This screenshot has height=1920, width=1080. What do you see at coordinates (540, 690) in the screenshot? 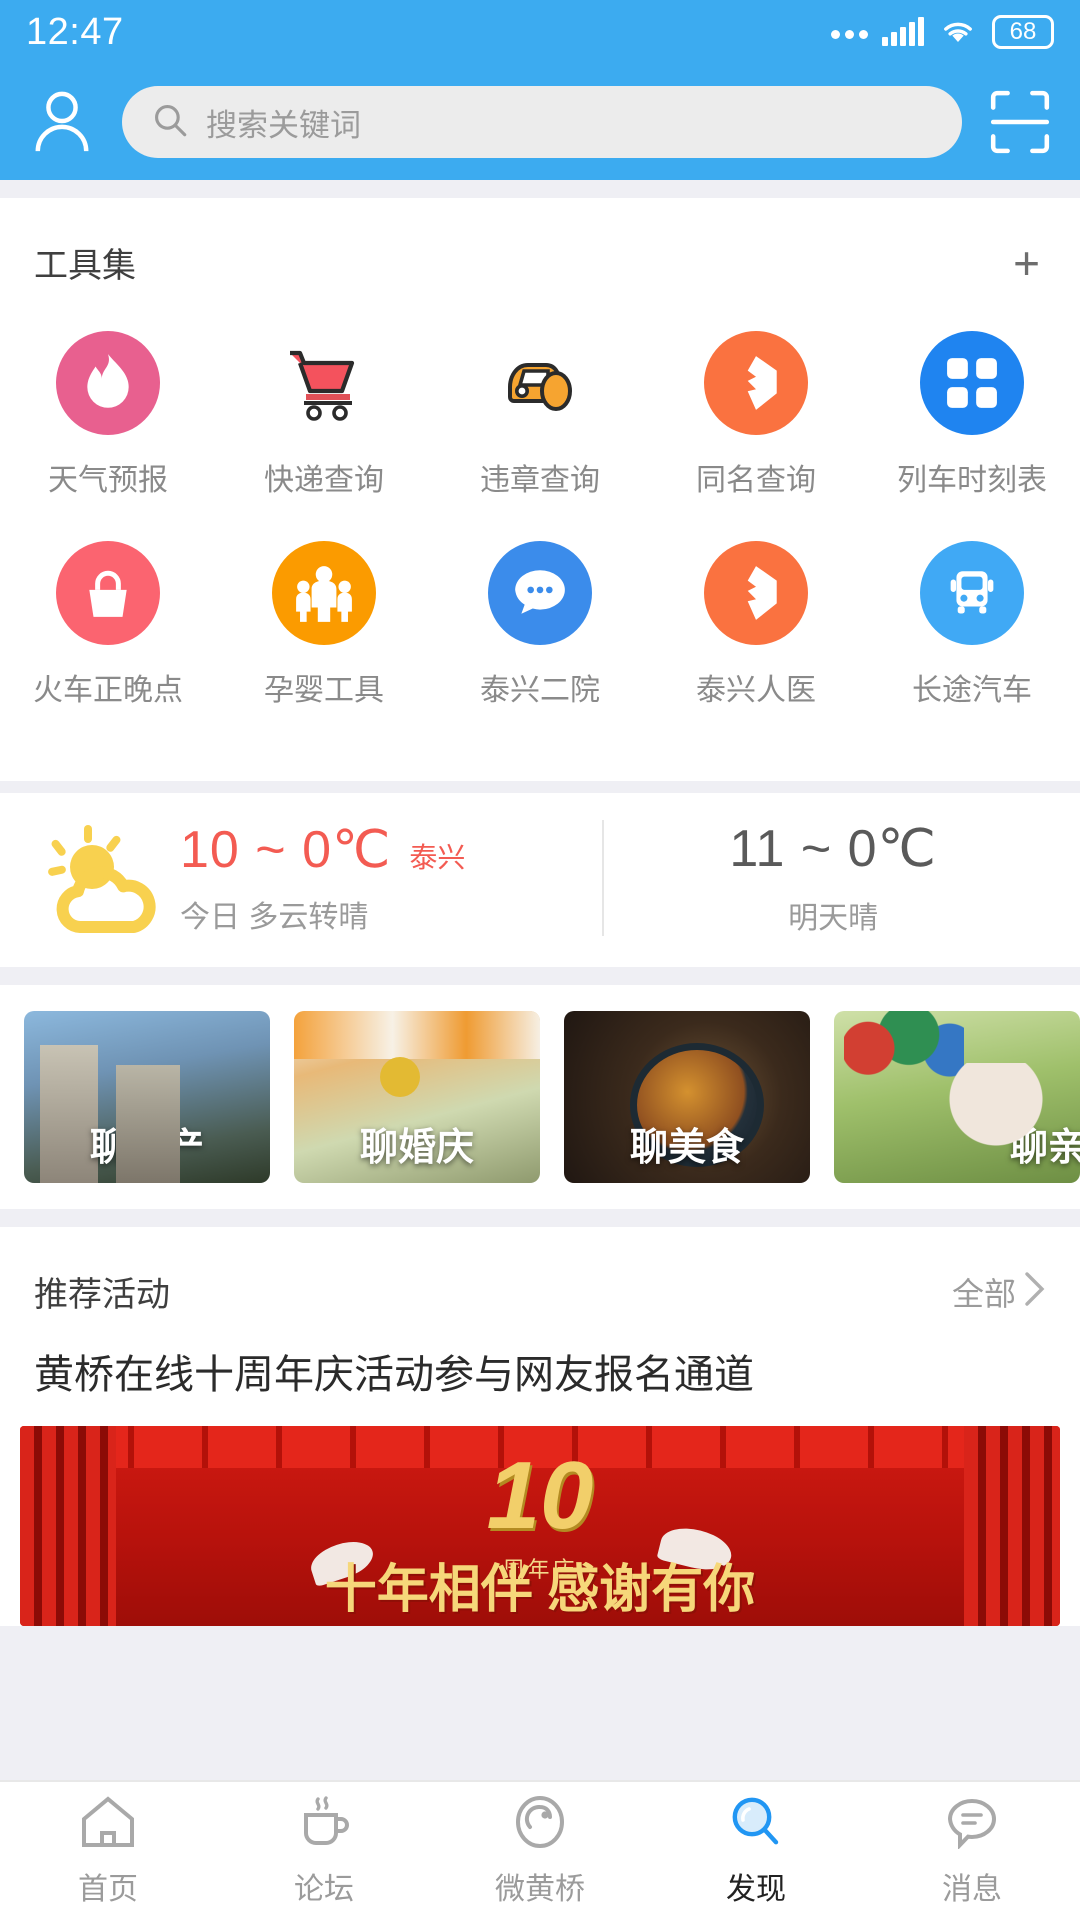
I see `tool-label: 泰兴二院` at bounding box center [540, 690].